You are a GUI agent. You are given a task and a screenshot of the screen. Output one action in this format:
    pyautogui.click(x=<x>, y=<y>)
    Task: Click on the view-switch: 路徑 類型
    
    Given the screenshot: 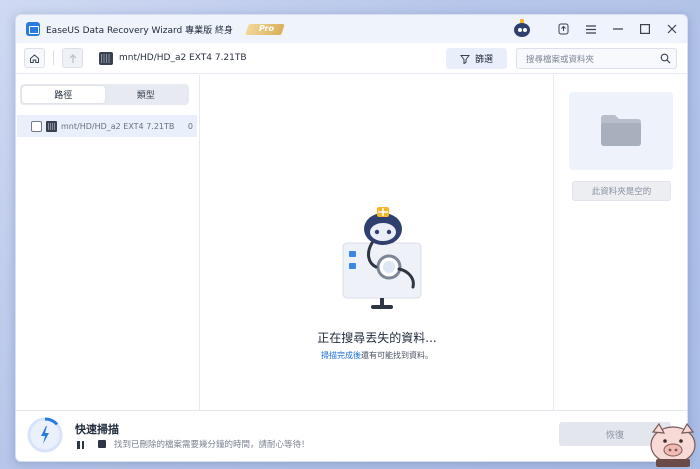 What is the action you would take?
    pyautogui.click(x=104, y=94)
    